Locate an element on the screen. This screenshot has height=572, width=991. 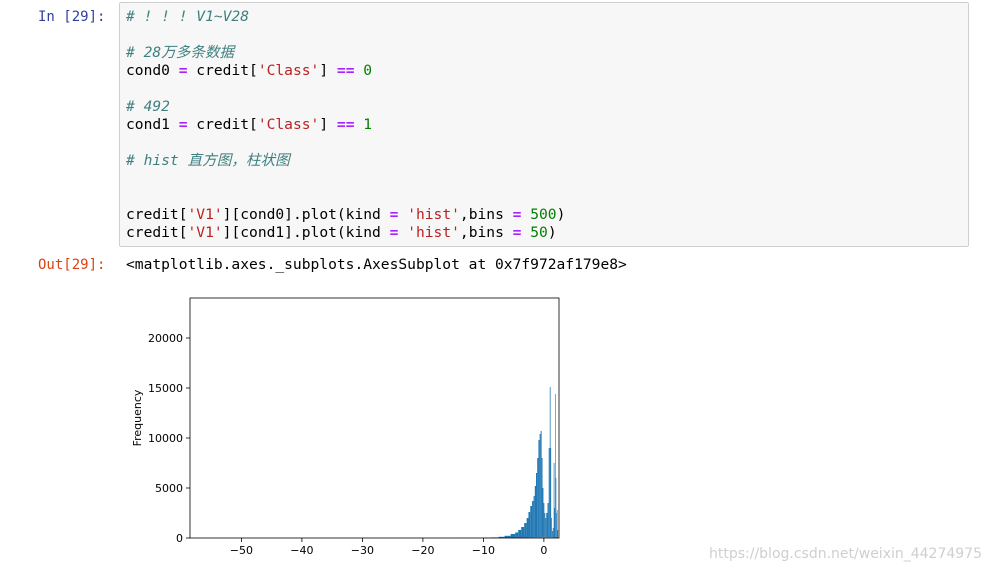
y-tick-label: 0 is located at coordinates (179, 538).